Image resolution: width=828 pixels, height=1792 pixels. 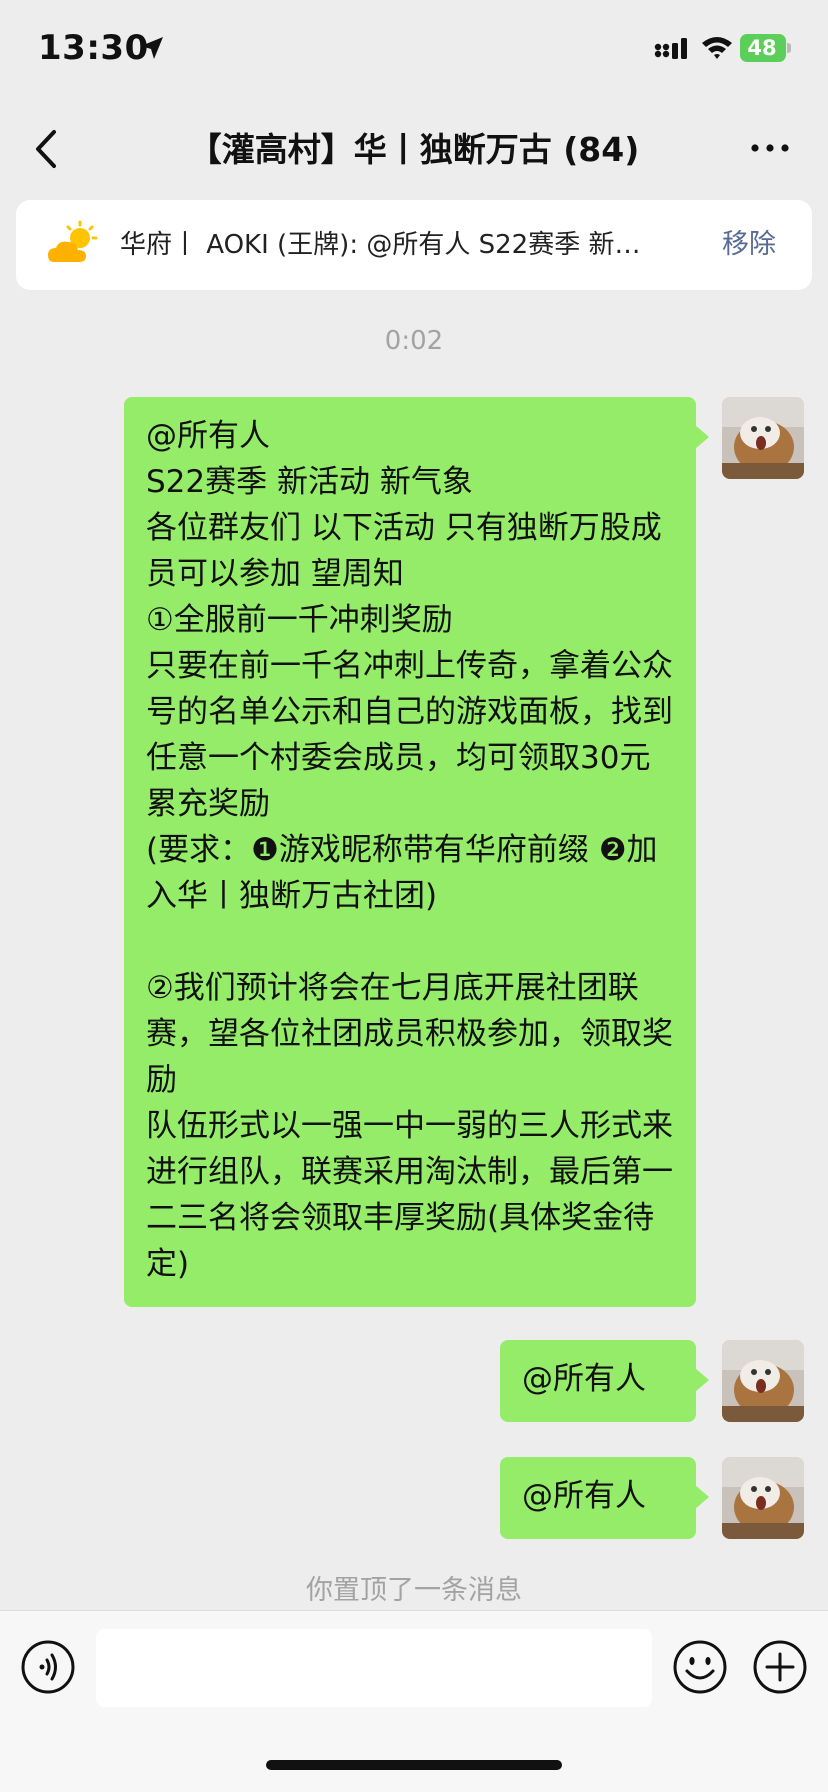 I want to click on location-arrow-icon, so click(x=152, y=48).